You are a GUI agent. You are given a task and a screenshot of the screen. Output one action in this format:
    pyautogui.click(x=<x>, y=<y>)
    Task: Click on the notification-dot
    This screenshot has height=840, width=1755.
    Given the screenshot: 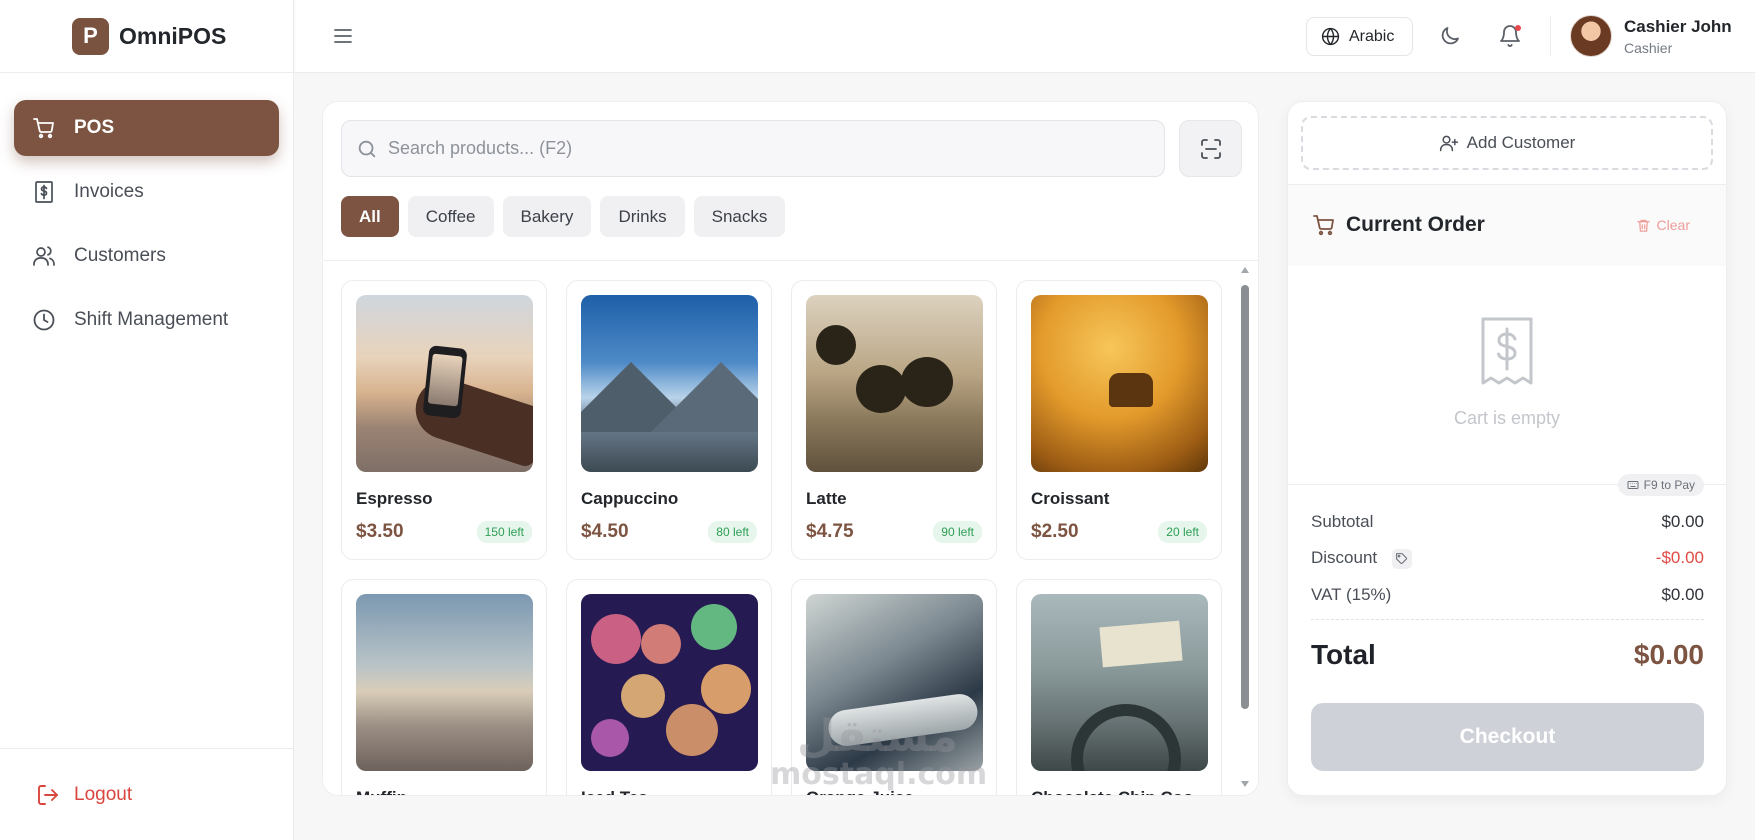 What is the action you would take?
    pyautogui.click(x=1518, y=28)
    